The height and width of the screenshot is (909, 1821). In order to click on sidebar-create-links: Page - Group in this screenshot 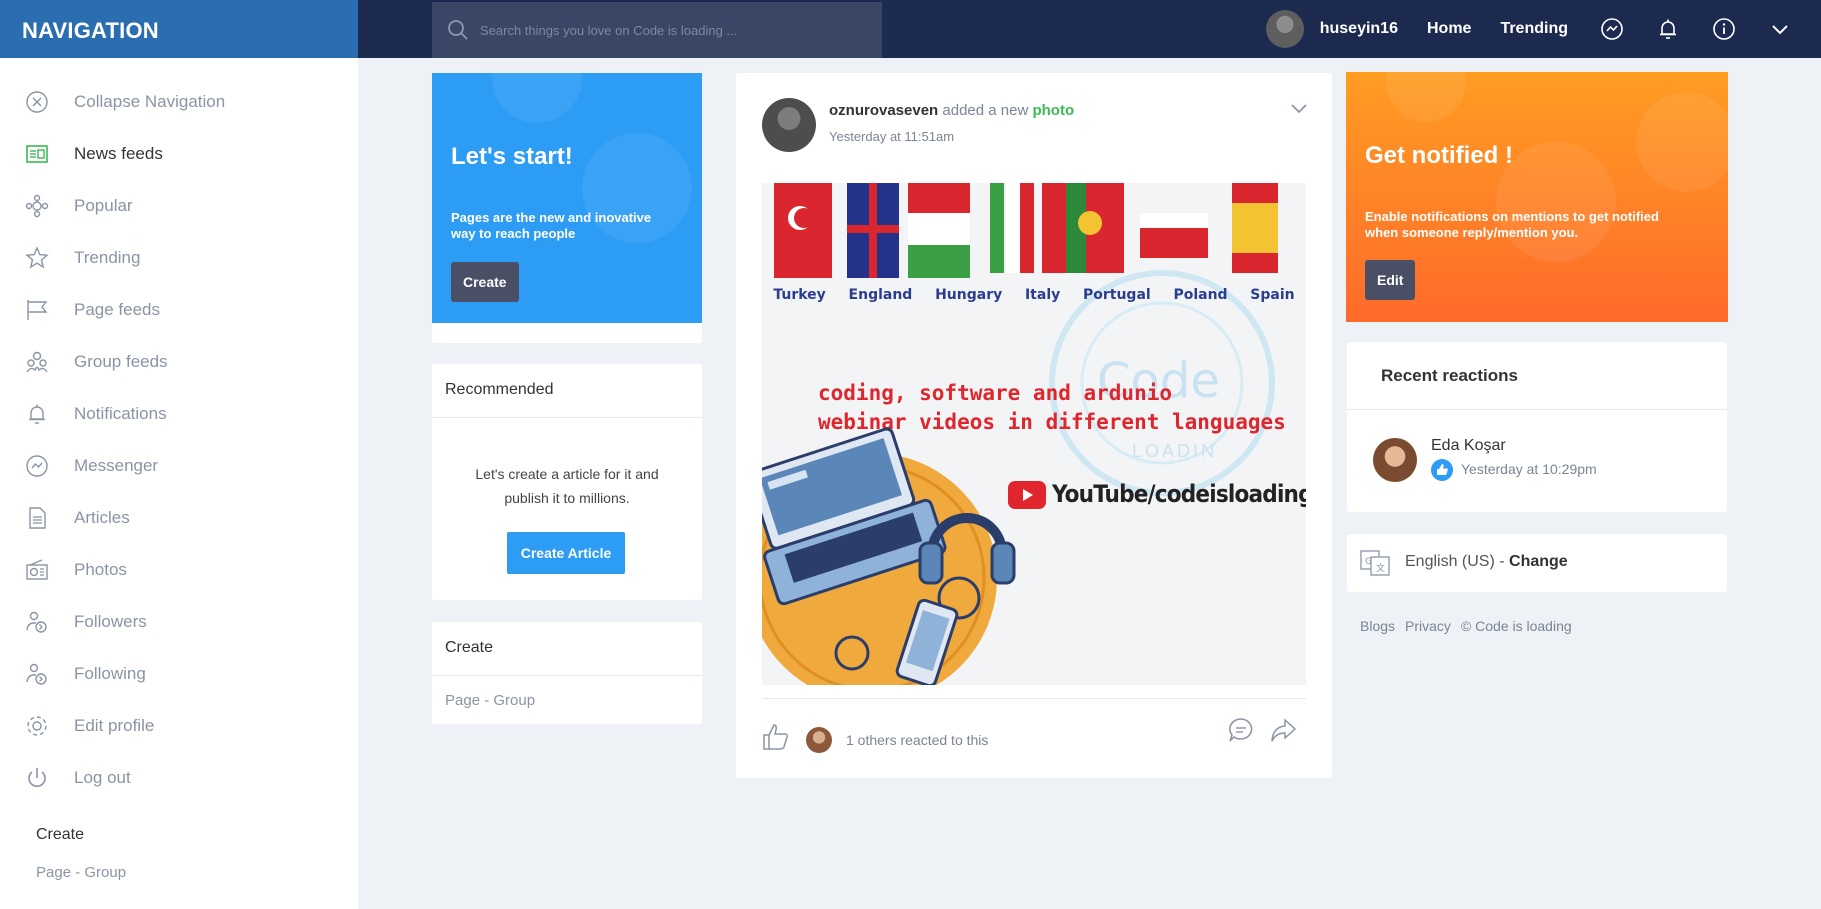, I will do `click(81, 872)`.